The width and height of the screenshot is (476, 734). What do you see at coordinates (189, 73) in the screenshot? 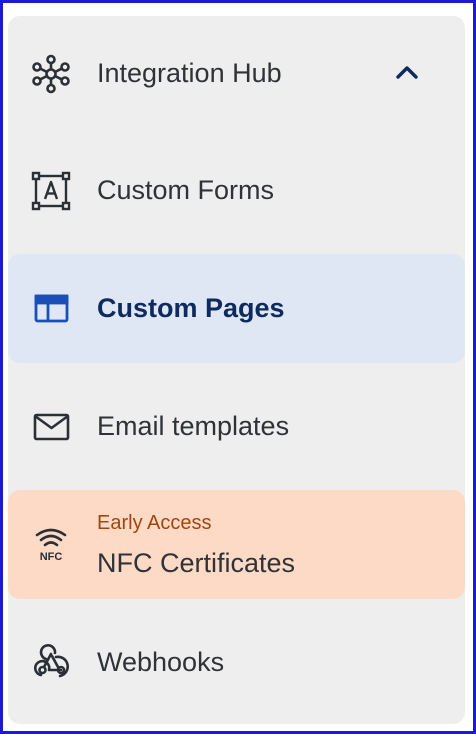
I see `nav-item-label: Integration Hub` at bounding box center [189, 73].